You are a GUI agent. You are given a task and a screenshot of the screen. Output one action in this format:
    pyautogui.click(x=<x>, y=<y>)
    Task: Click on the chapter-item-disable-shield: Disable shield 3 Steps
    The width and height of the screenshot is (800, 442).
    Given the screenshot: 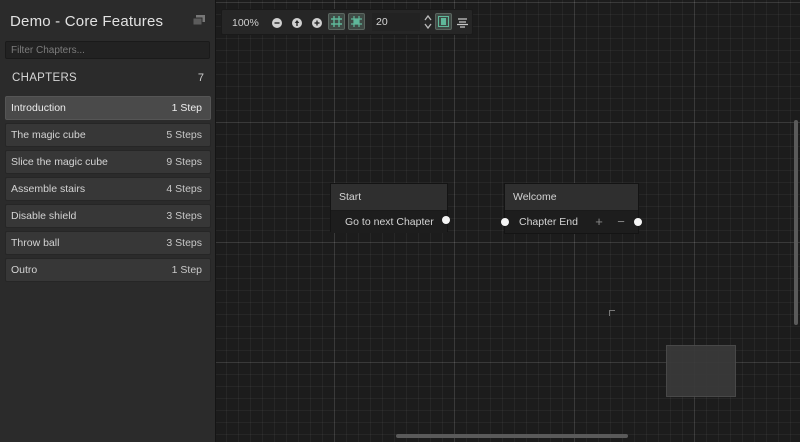 What is the action you would take?
    pyautogui.click(x=108, y=216)
    